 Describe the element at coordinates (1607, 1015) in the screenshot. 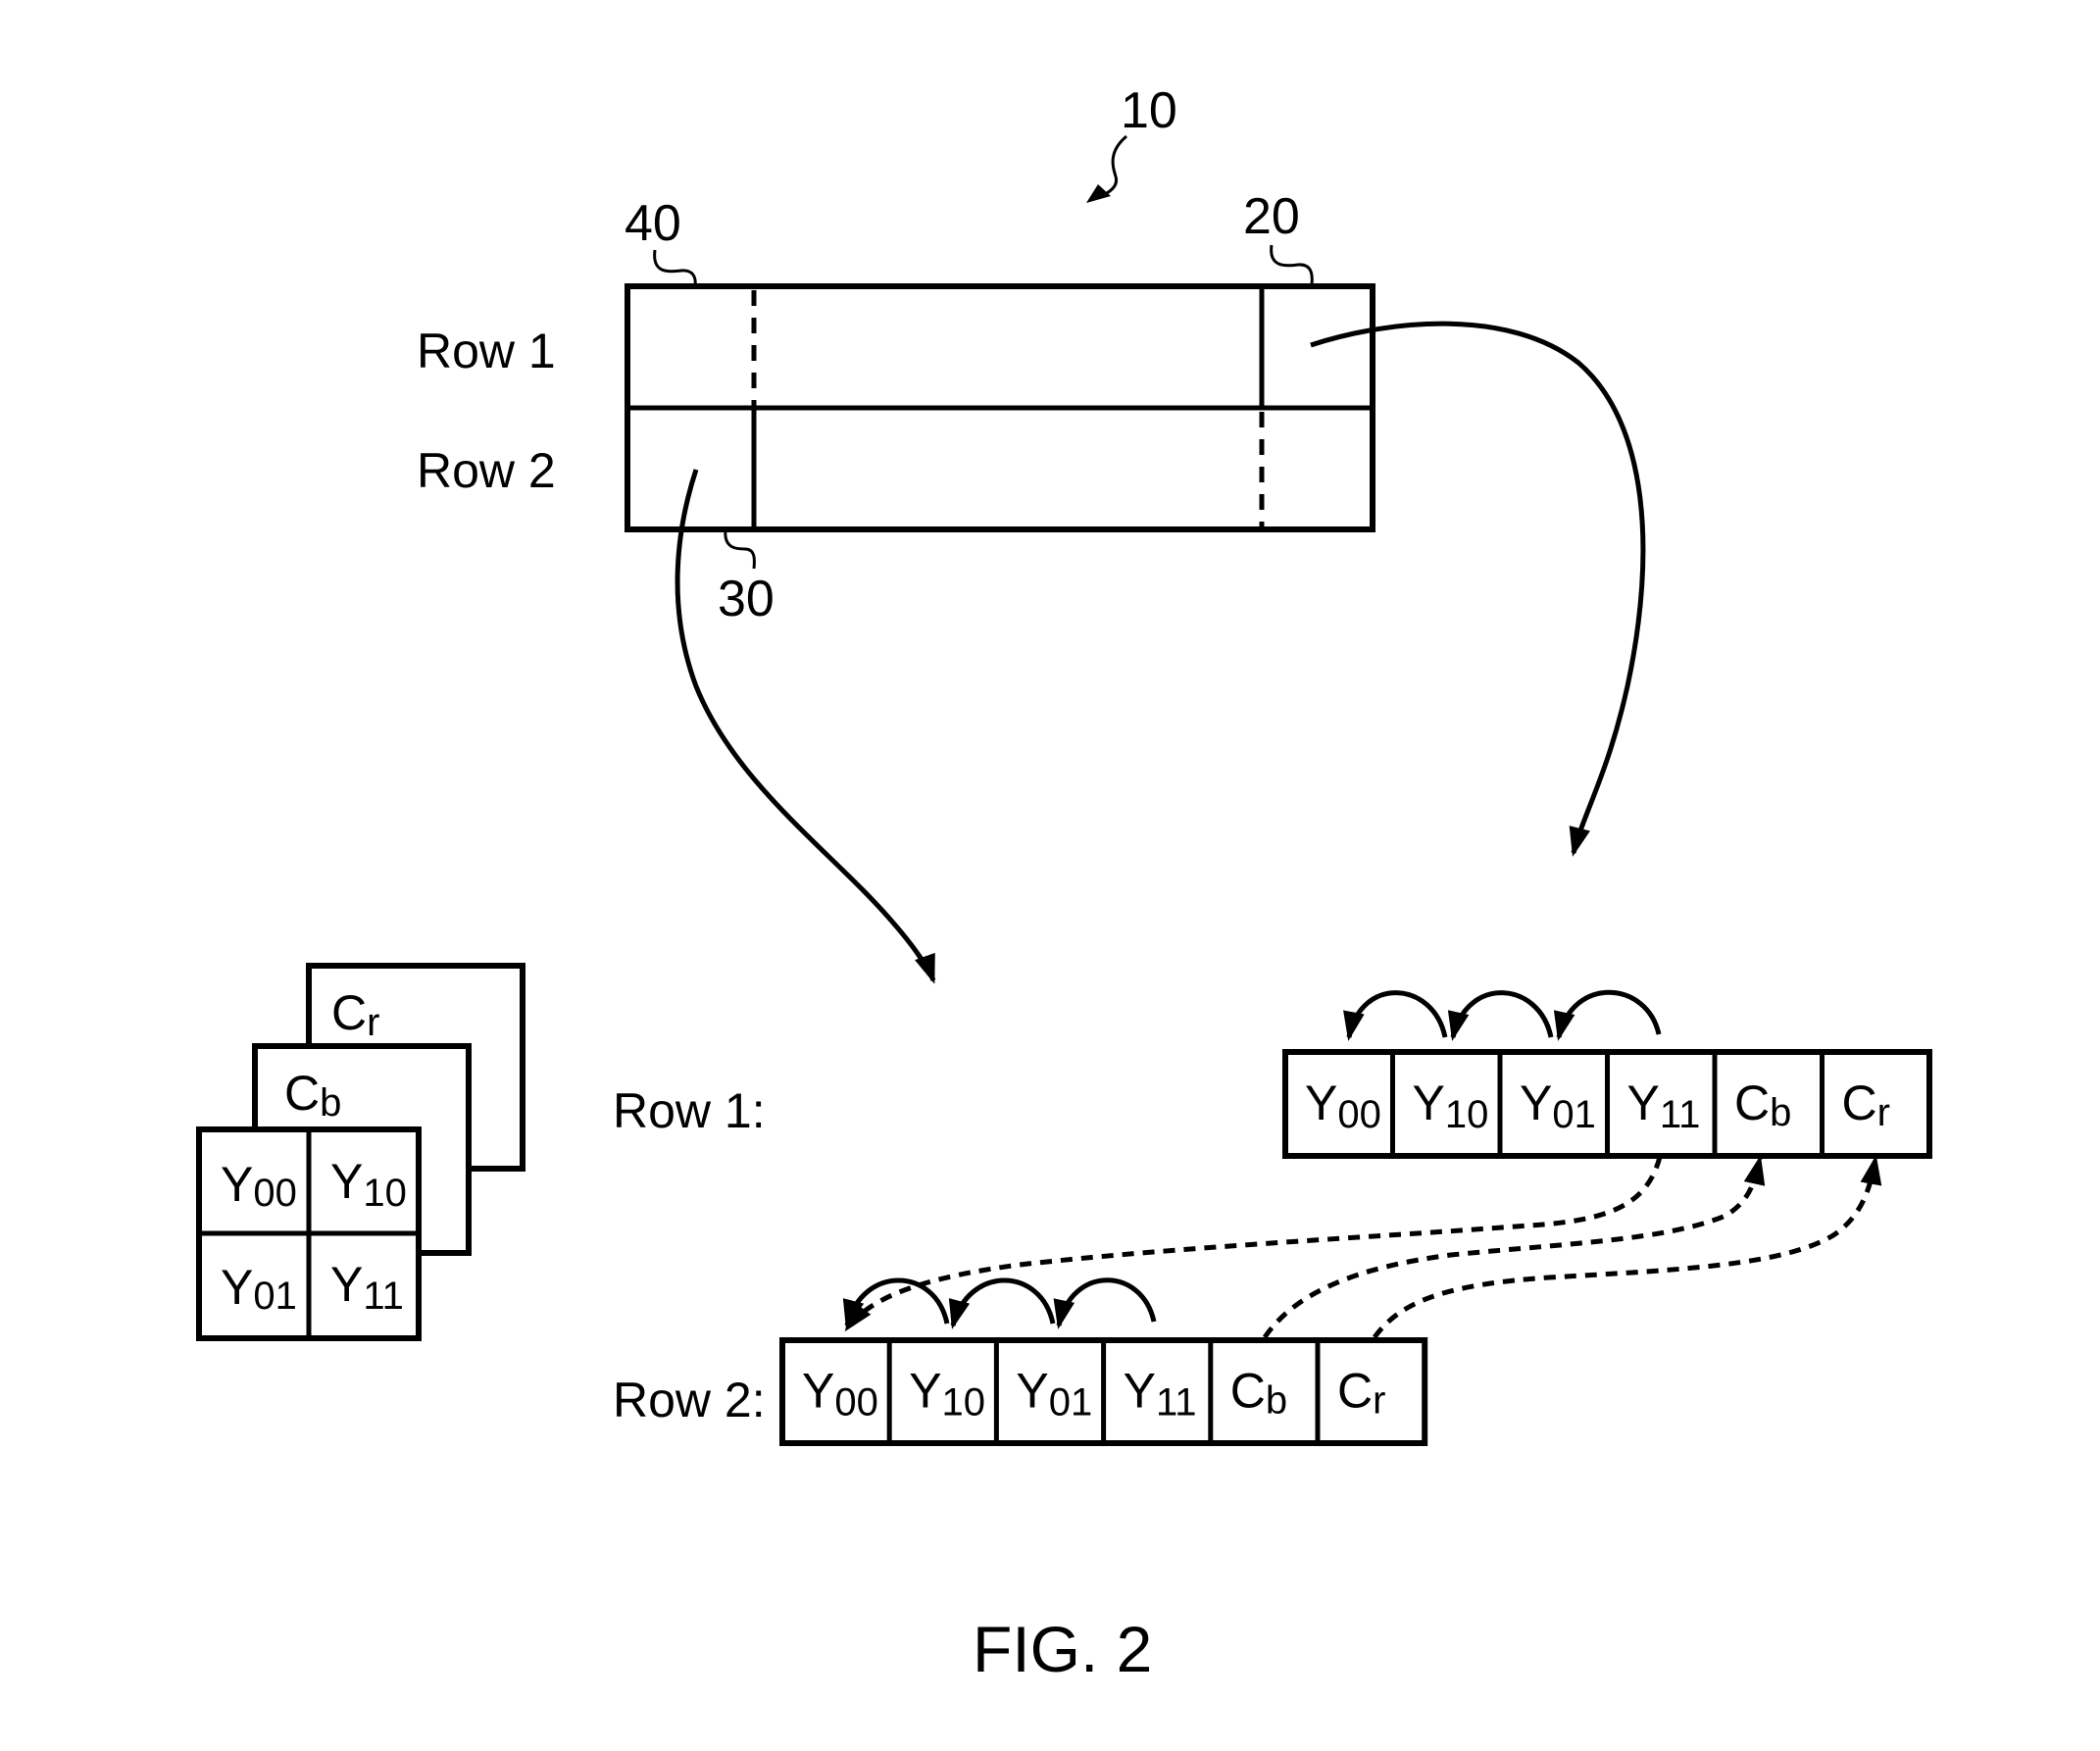

I see `row1-arc-y11-to-y01` at that location.